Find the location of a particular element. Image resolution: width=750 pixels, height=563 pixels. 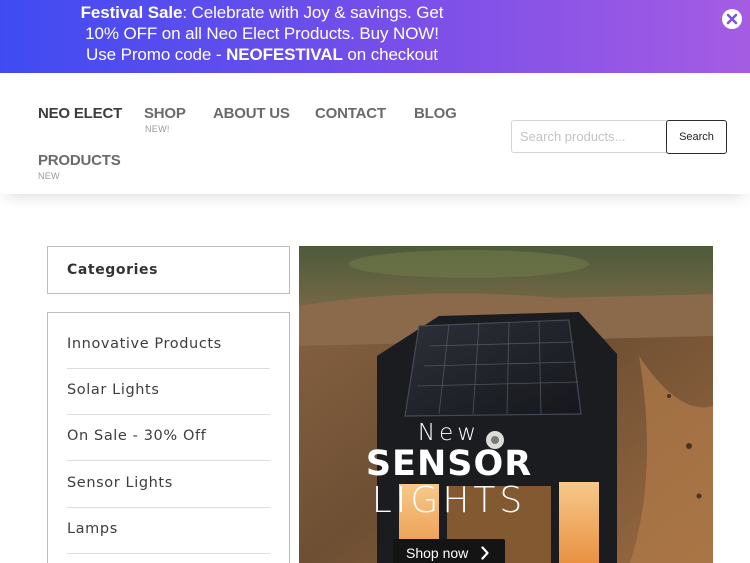

search-input is located at coordinates (589, 136).